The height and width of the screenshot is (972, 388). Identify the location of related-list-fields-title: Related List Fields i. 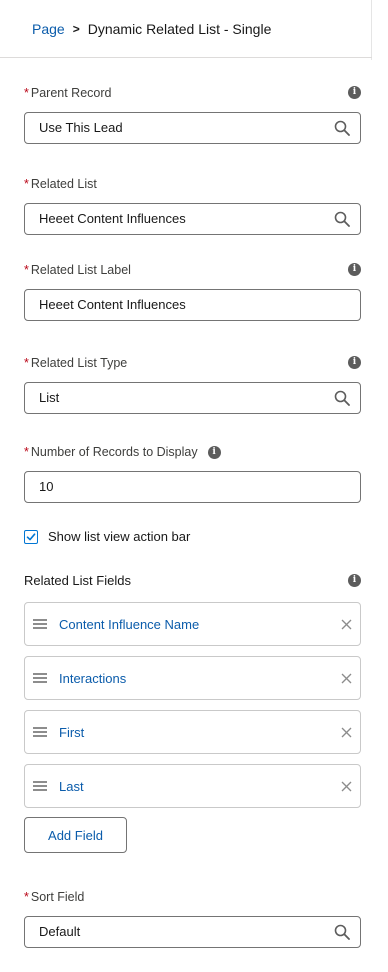
(192, 581).